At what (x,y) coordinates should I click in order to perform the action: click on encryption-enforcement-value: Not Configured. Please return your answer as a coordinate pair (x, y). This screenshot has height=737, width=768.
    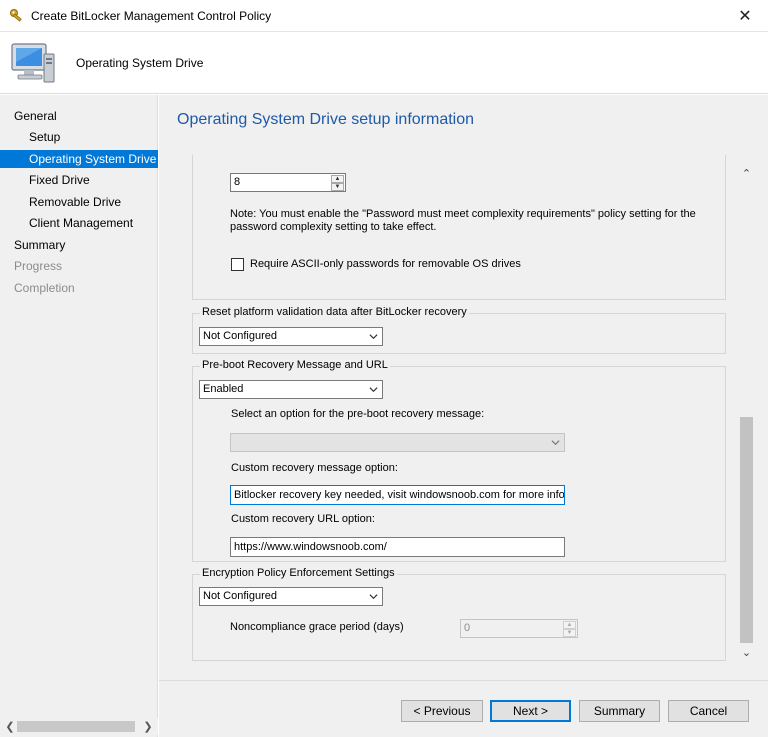
    Looking at the image, I should click on (240, 596).